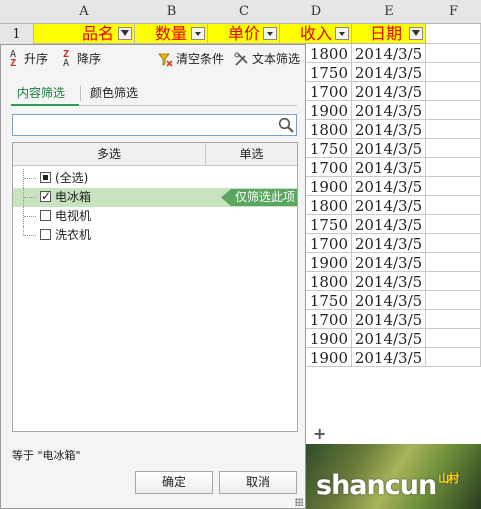 The width and height of the screenshot is (481, 509). What do you see at coordinates (389, 12) in the screenshot?
I see `column-header-e: E` at bounding box center [389, 12].